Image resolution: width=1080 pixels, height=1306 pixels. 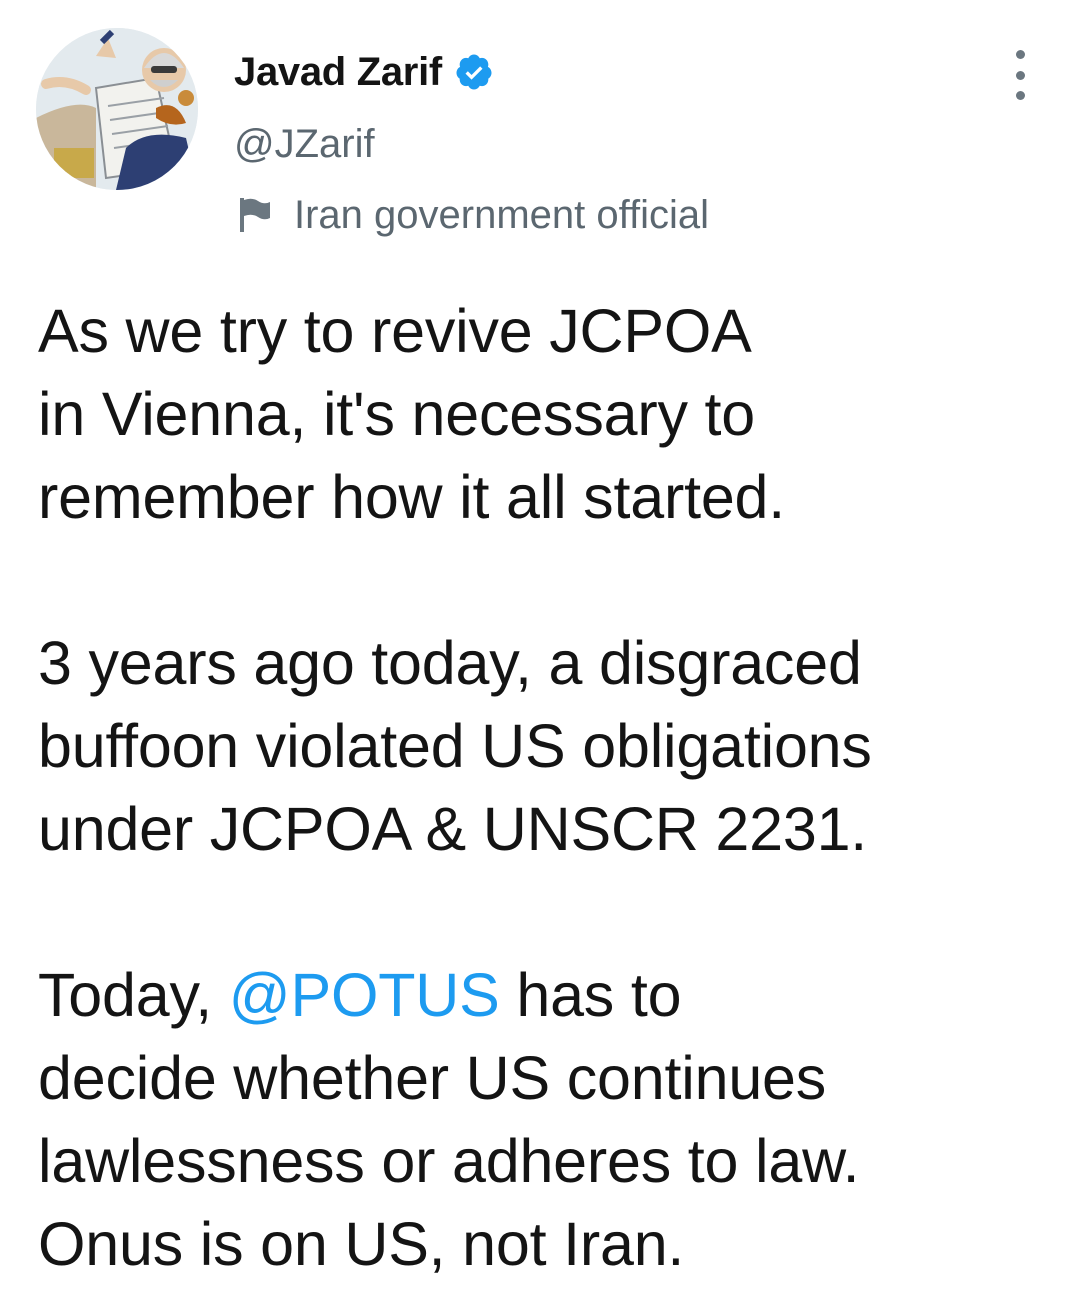 I want to click on tweet-line: in Vienna, it's necessary to, so click(x=396, y=414).